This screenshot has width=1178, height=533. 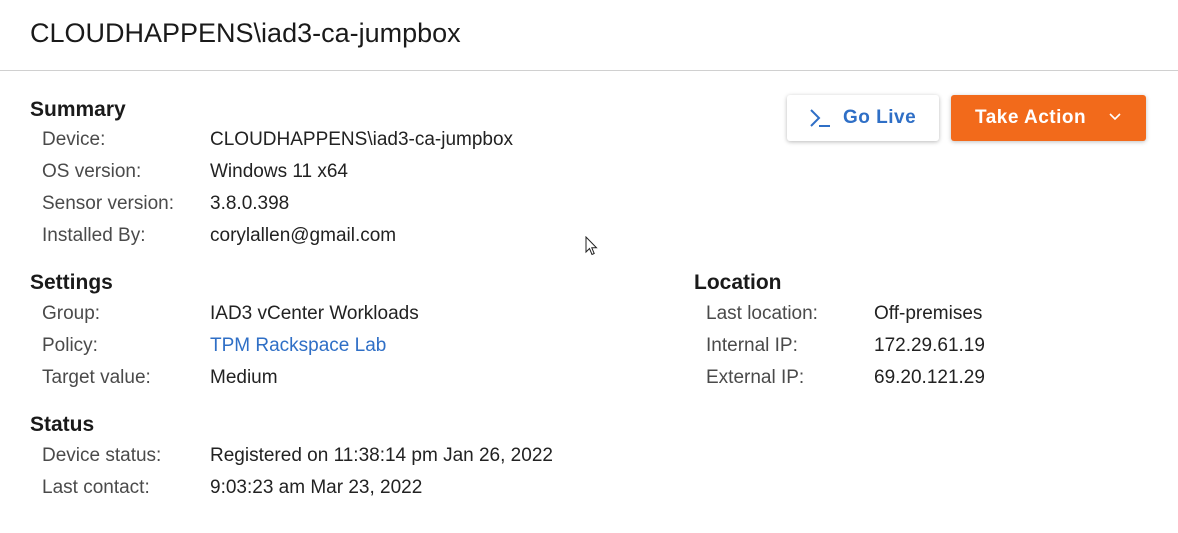 What do you see at coordinates (245, 33) in the screenshot?
I see `page-title: CLOUDHAPPENS\iad3-ca-jumpbox` at bounding box center [245, 33].